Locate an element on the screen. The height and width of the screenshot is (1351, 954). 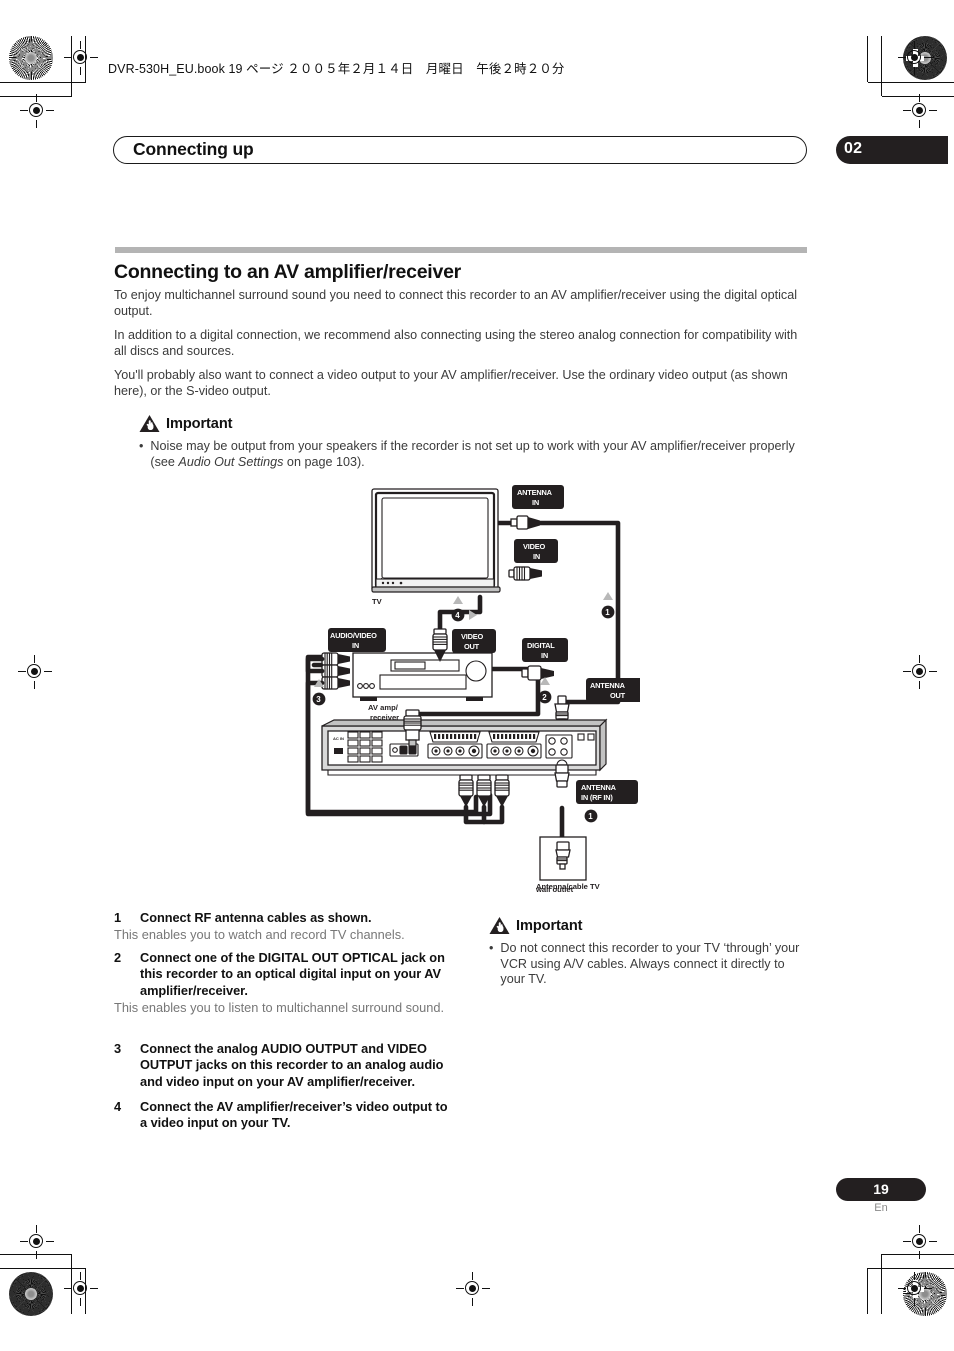
callout-1-bottom: 1 is located at coordinates (591, 816).